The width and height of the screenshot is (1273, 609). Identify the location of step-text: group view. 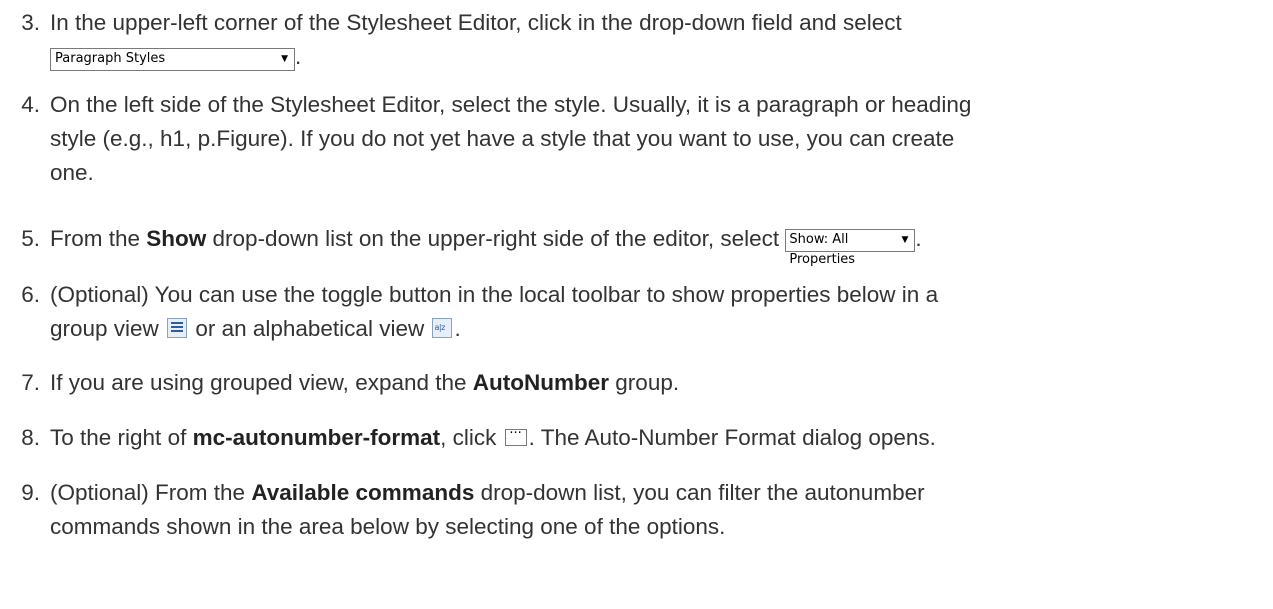
(108, 328).